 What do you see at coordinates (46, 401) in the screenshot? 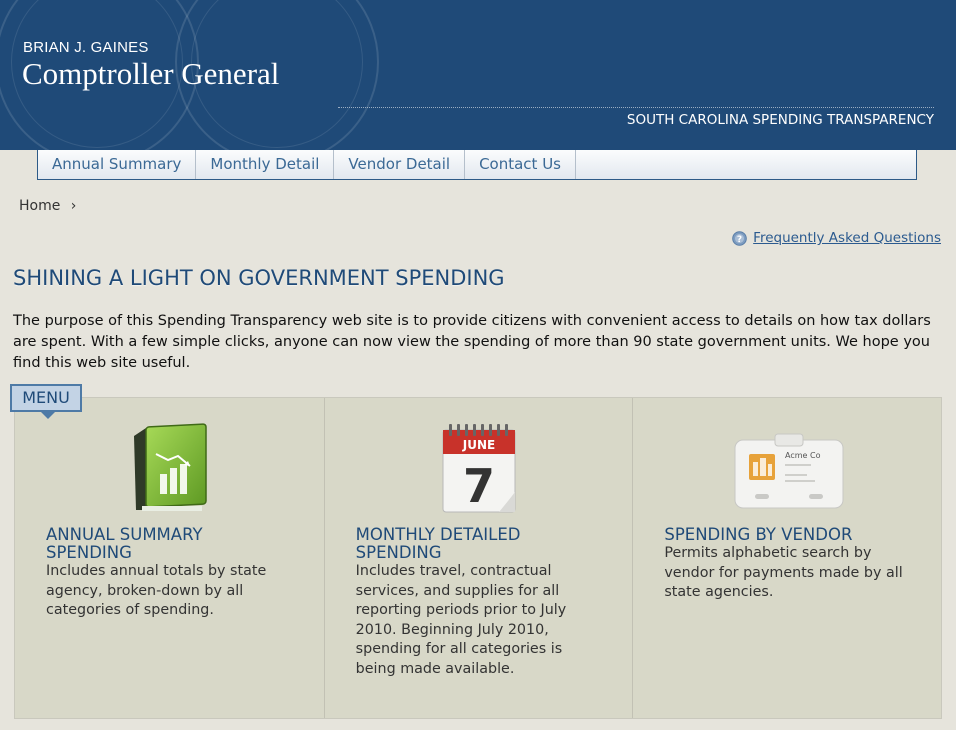
I see `menu-tab: MENU` at bounding box center [46, 401].